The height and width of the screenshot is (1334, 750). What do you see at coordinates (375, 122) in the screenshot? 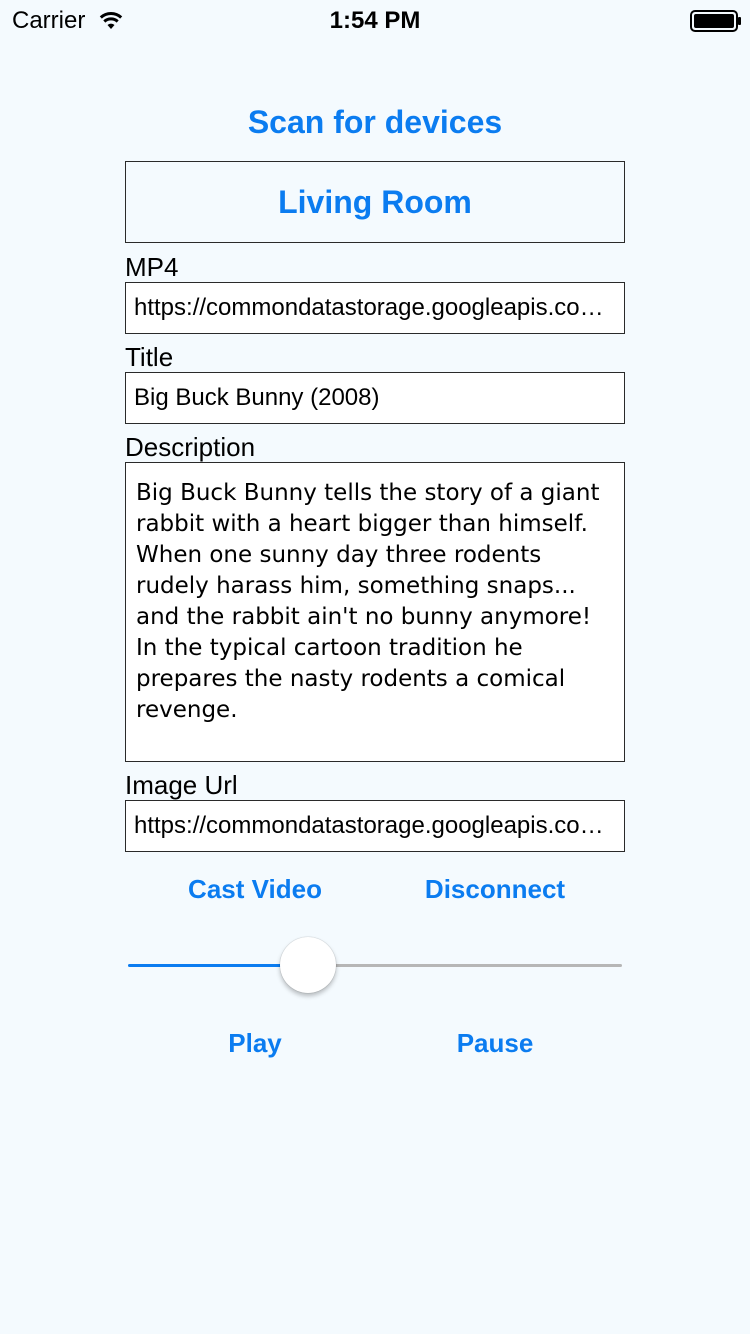
I see `scan-for-devices-button: Scan for devices` at bounding box center [375, 122].